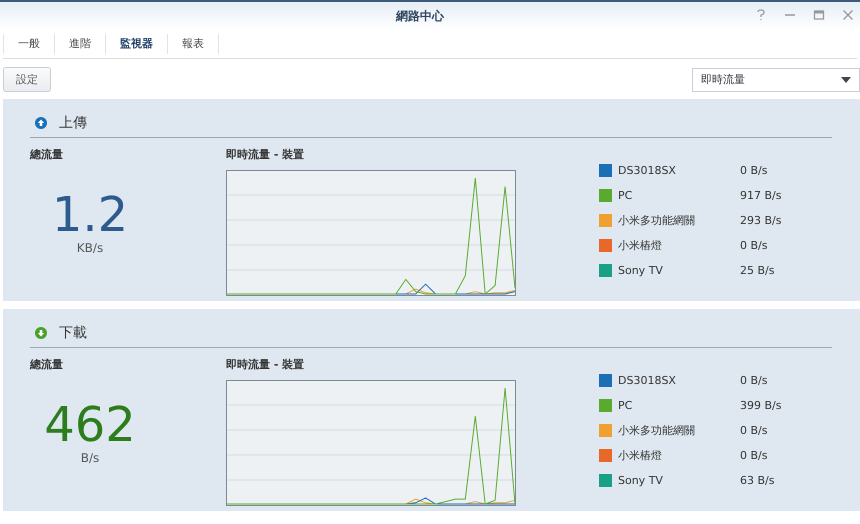 Image resolution: width=860 pixels, height=524 pixels. What do you see at coordinates (193, 44) in the screenshot?
I see `tab: 報表` at bounding box center [193, 44].